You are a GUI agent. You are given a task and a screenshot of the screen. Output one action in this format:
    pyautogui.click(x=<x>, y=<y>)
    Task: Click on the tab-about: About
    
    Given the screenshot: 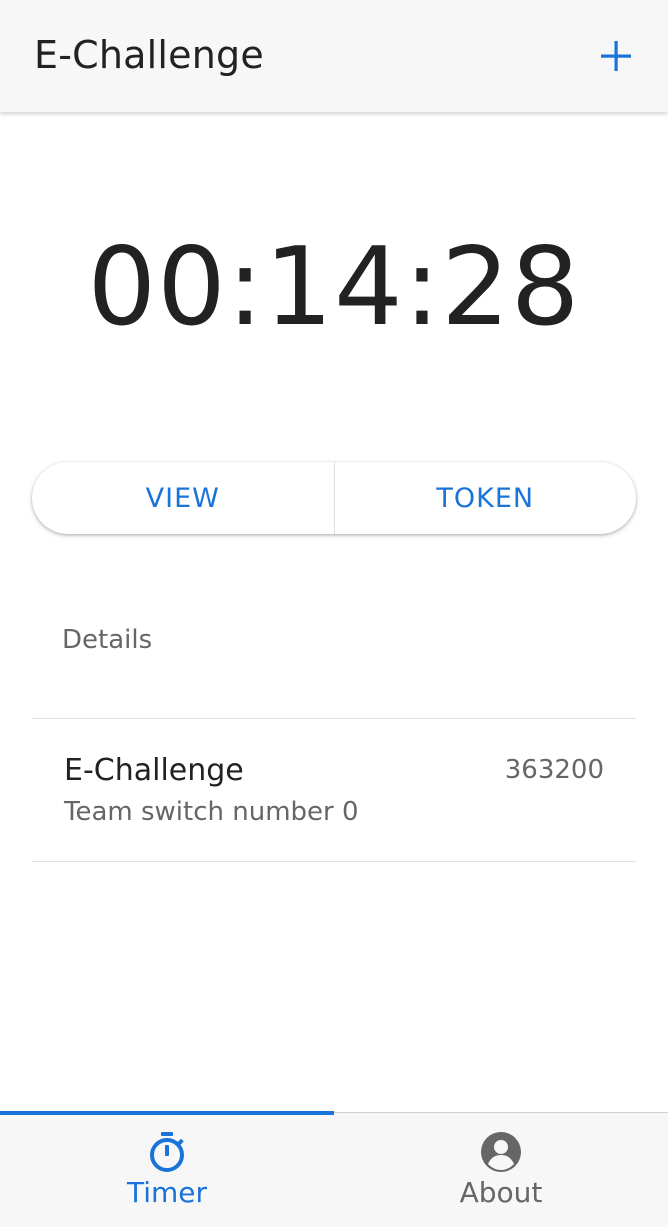 What is the action you would take?
    pyautogui.click(x=501, y=1170)
    